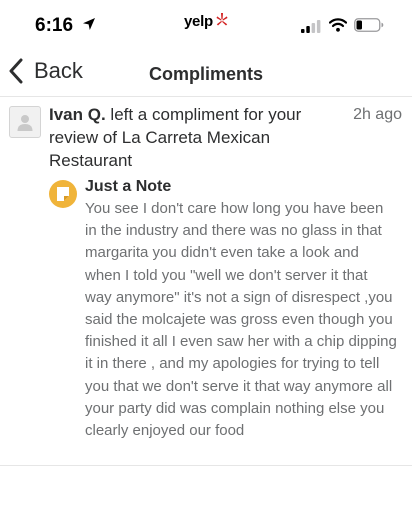 This screenshot has width=412, height=512. I want to click on note-icon, so click(63, 194).